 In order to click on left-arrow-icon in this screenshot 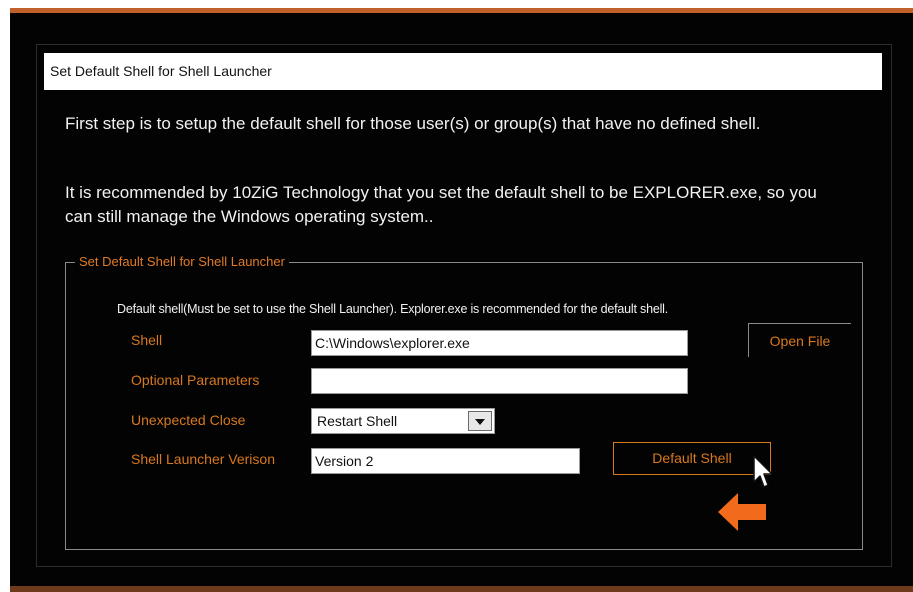, I will do `click(742, 512)`.